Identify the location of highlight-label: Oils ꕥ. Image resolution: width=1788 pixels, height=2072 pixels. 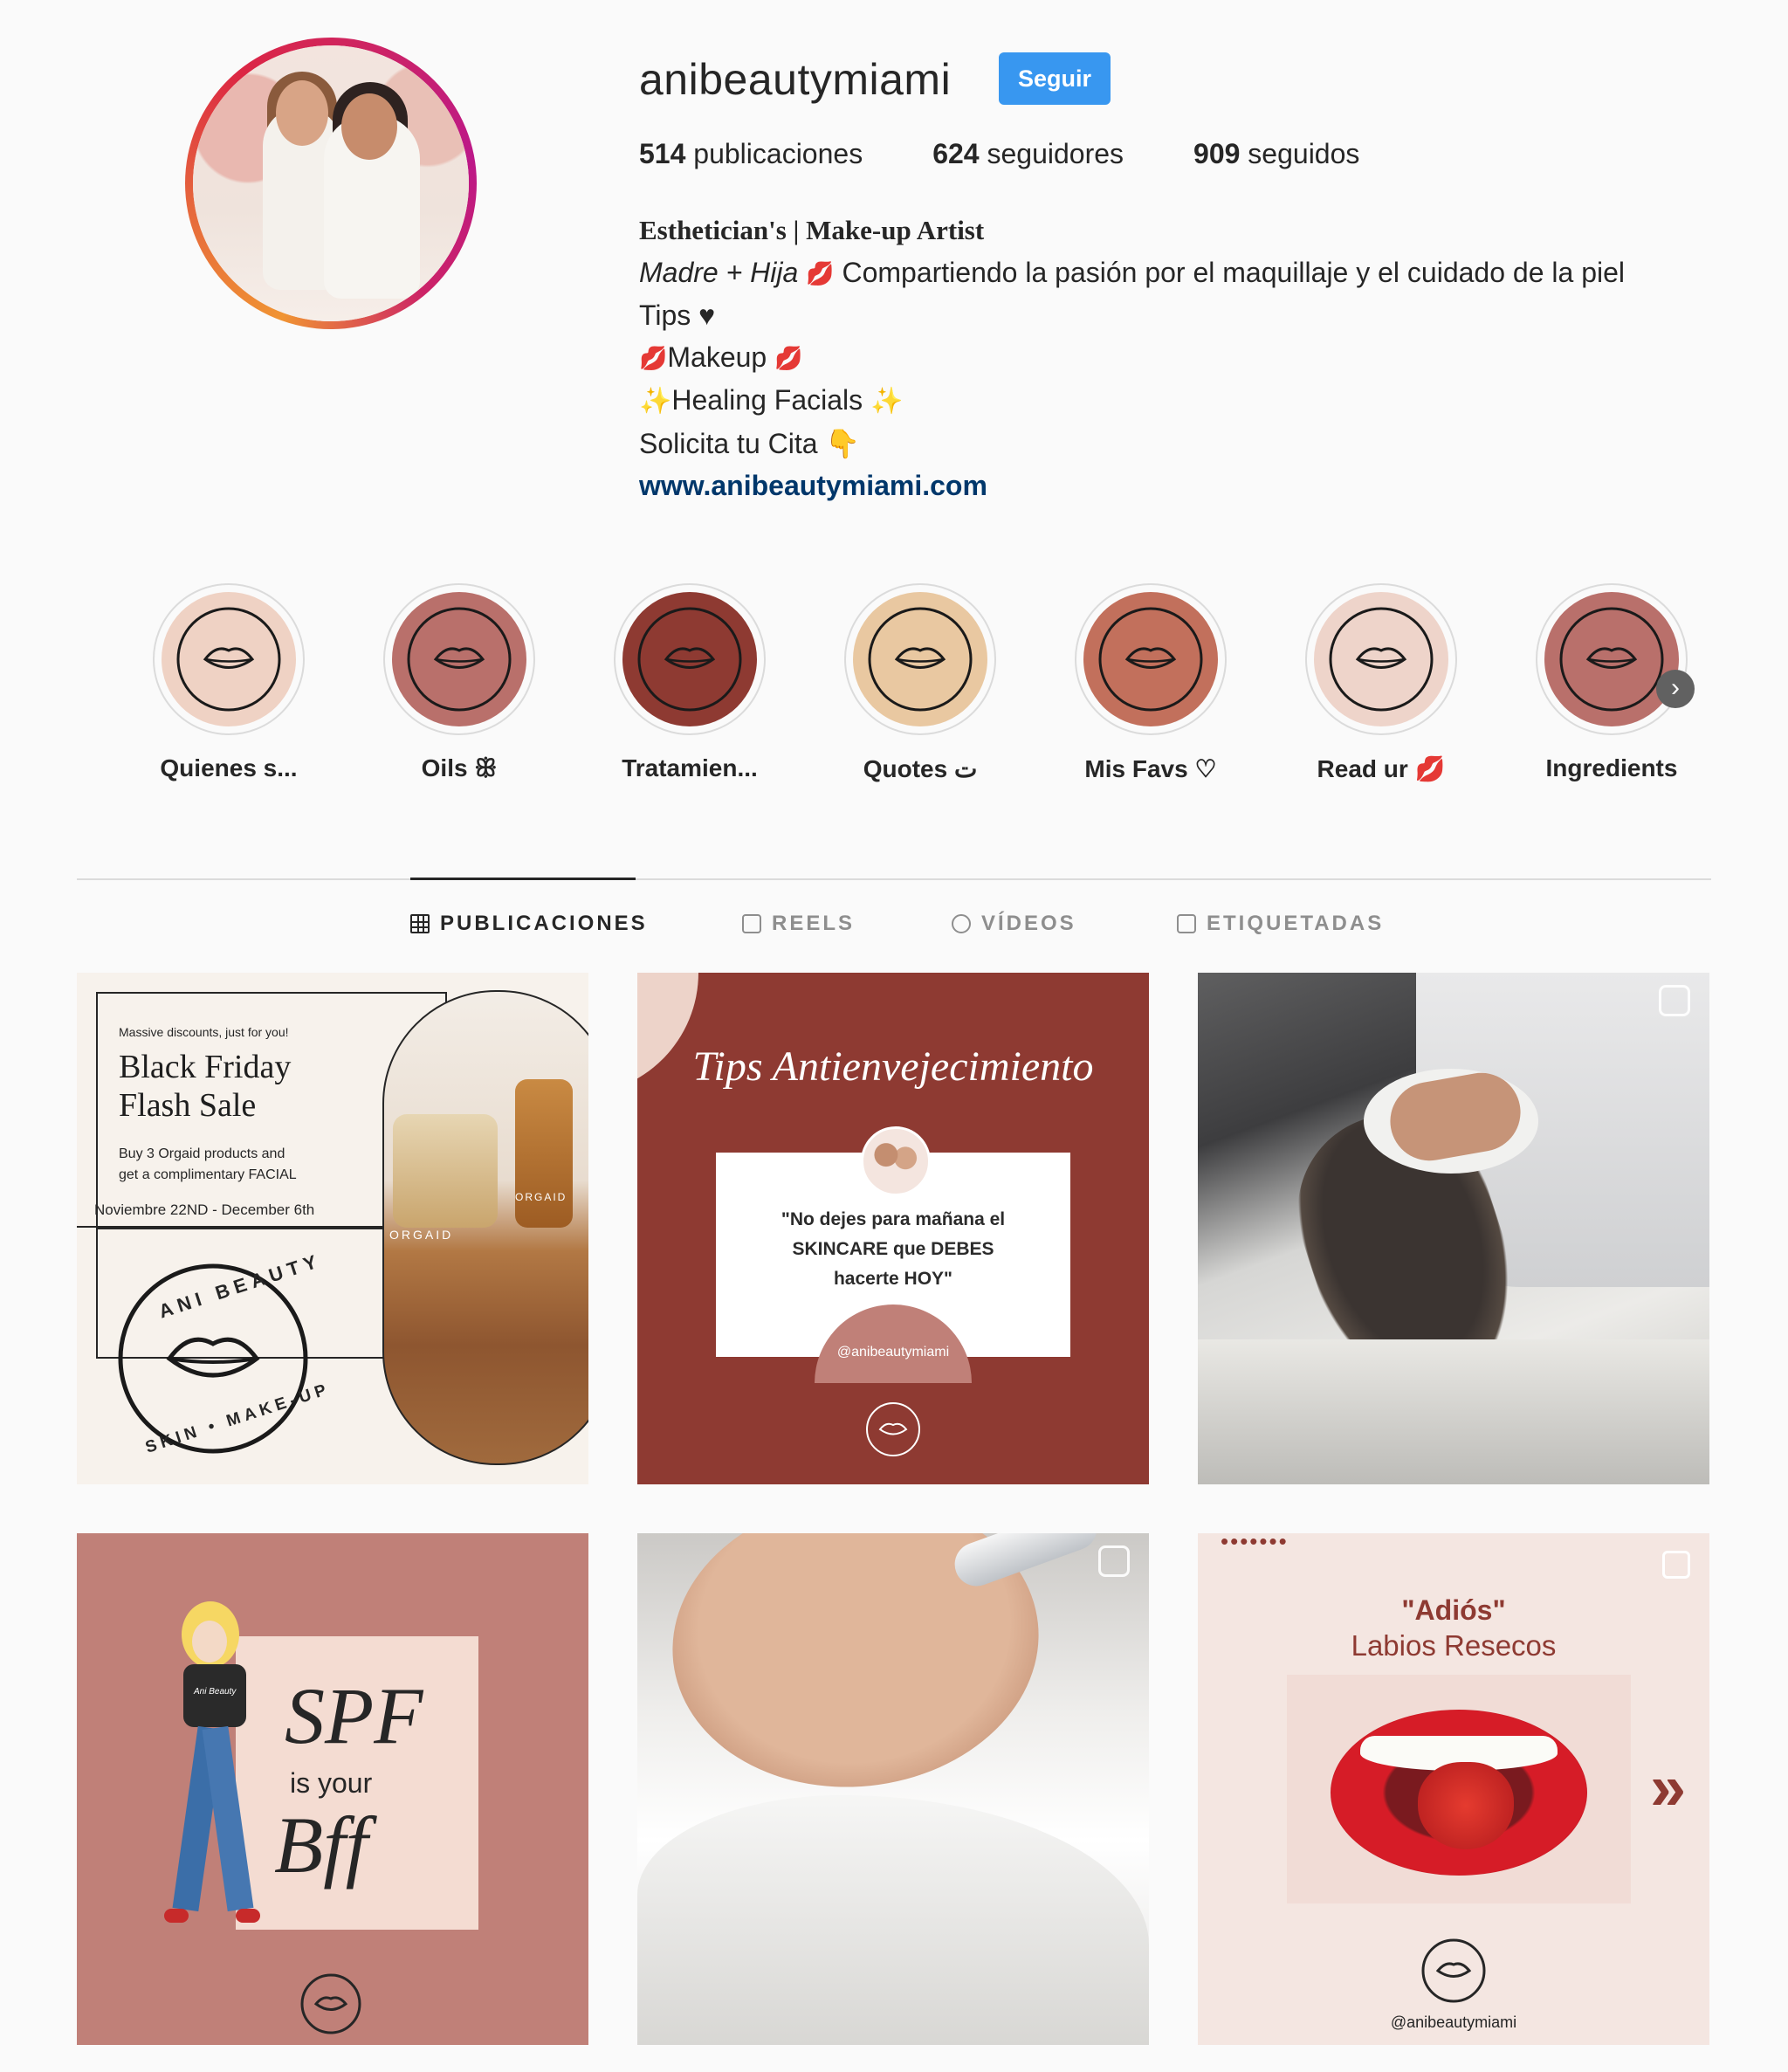
(459, 767).